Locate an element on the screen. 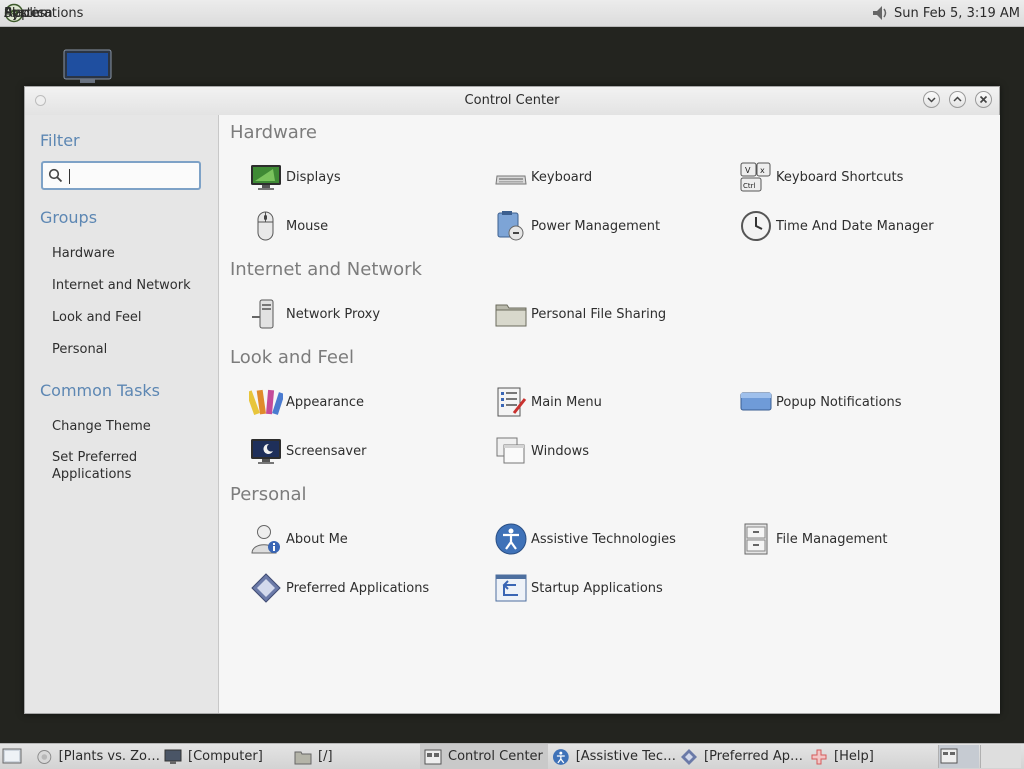  item-mouse: Mouse is located at coordinates (288, 226).